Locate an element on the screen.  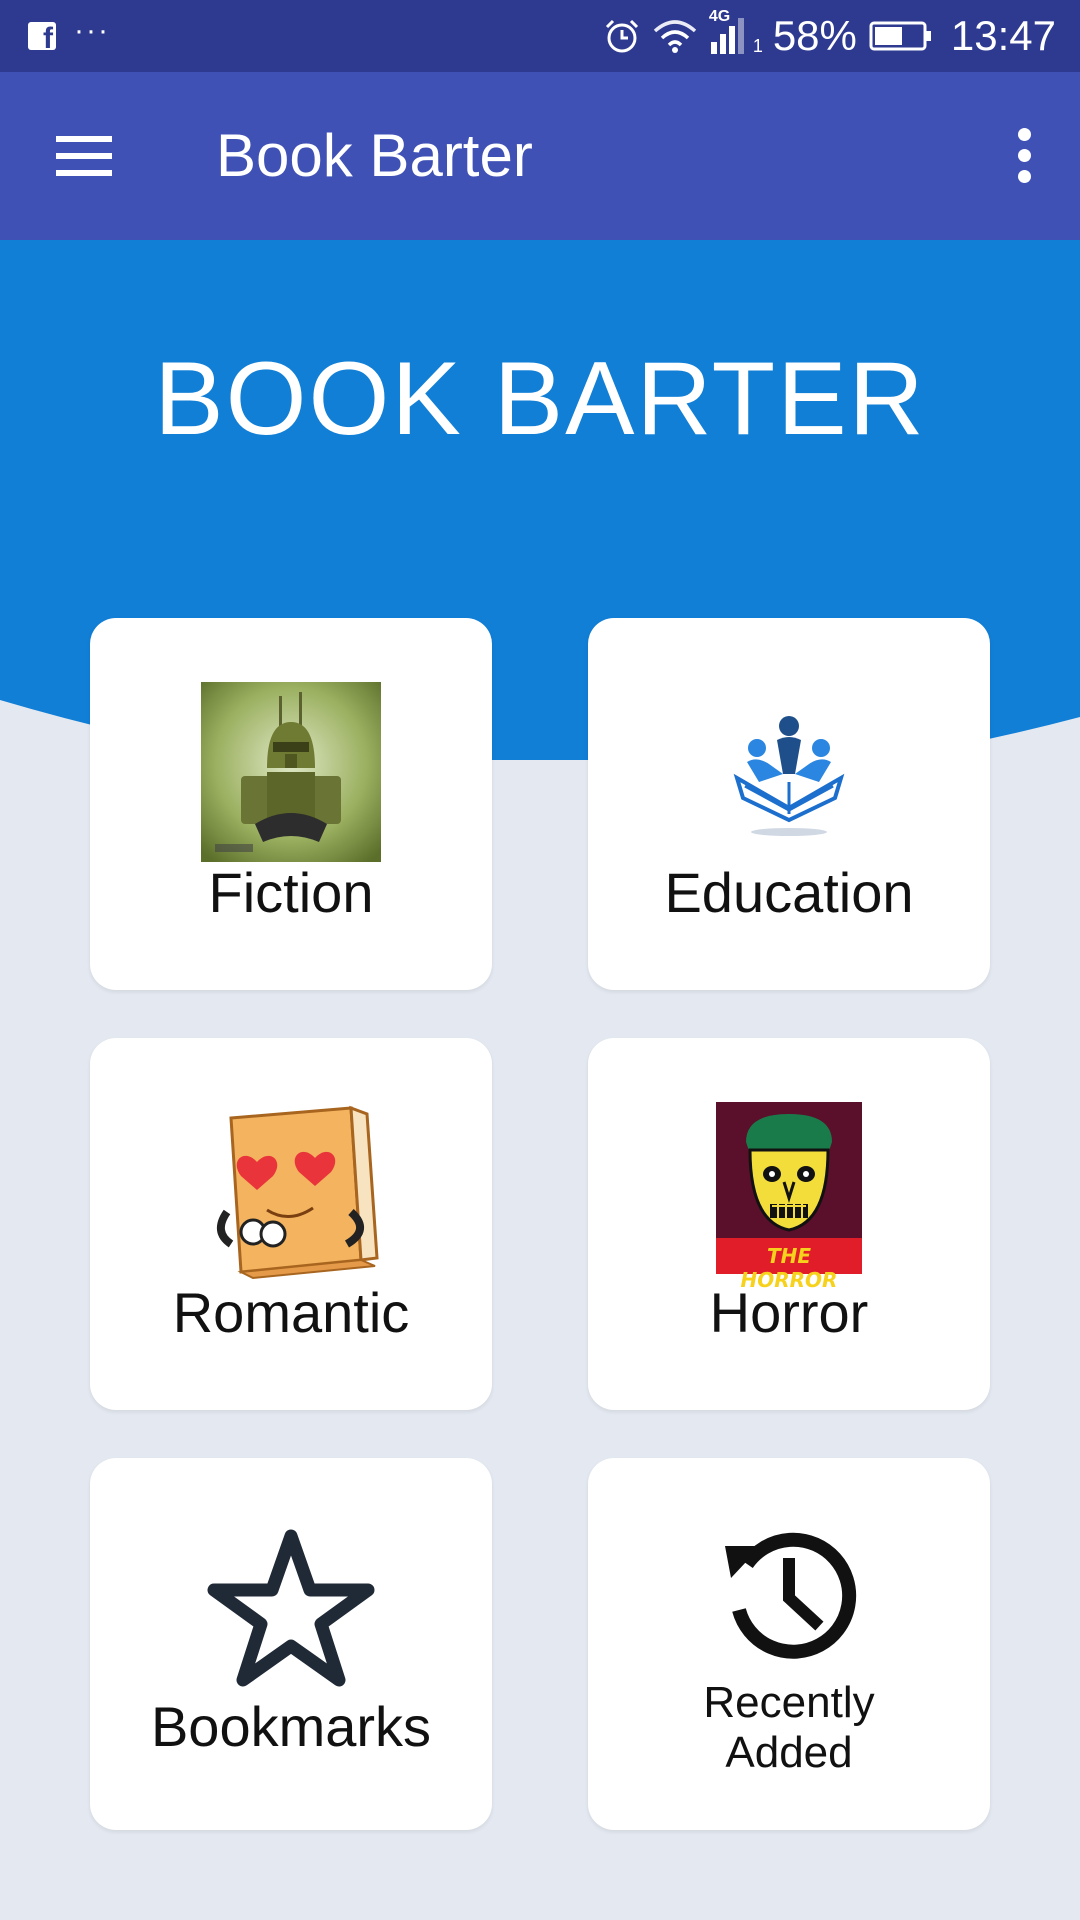
battery-icon is located at coordinates (900, 36).